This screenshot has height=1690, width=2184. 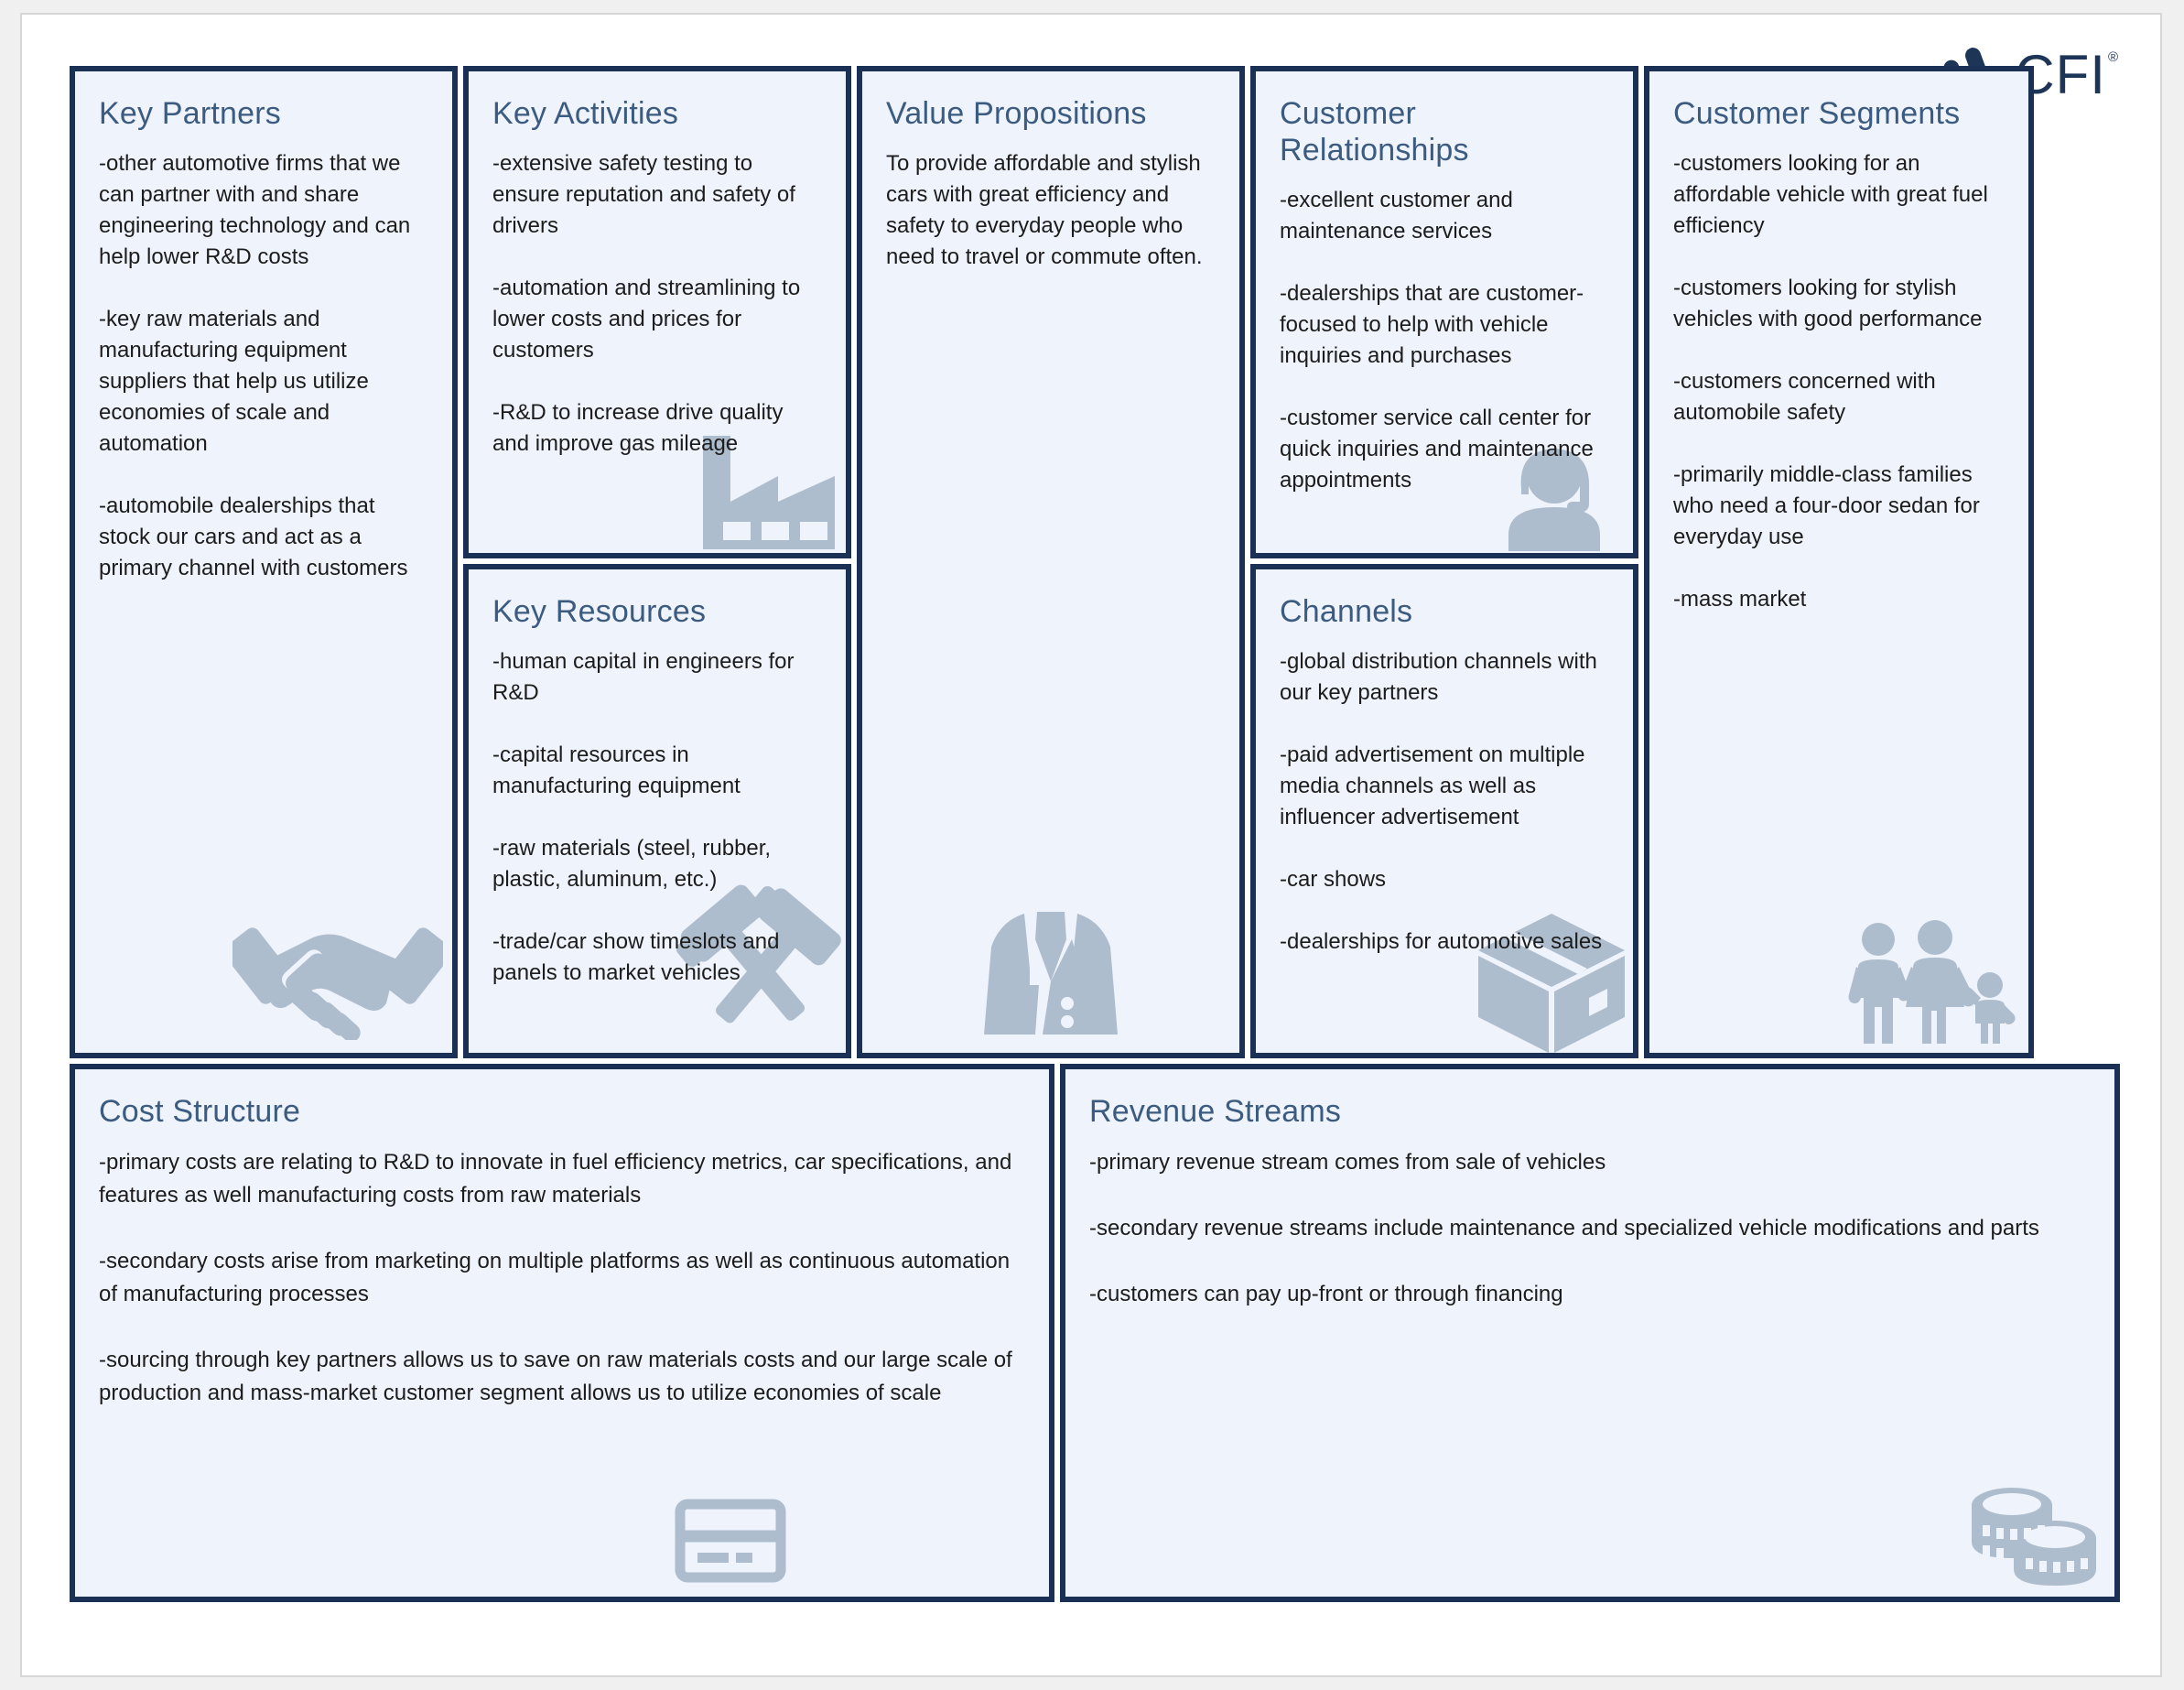 What do you see at coordinates (643, 677) in the screenshot?
I see `bullet-item: -human capital in engineers for R&D` at bounding box center [643, 677].